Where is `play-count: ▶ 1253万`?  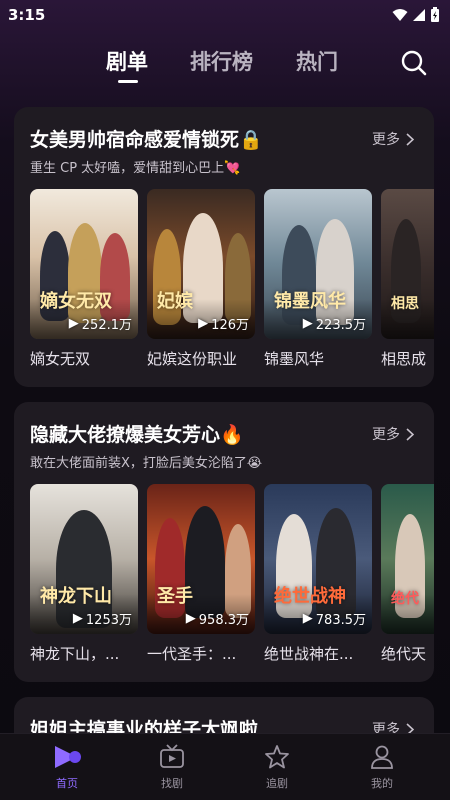
play-count: ▶ 1253万 is located at coordinates (102, 618).